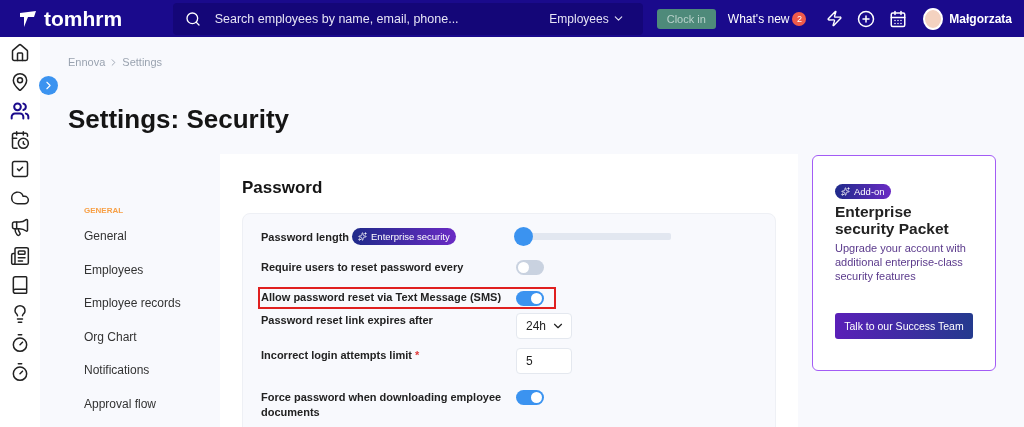  Describe the element at coordinates (104, 210) in the screenshot. I see `nav-heading: GENERAL` at that location.